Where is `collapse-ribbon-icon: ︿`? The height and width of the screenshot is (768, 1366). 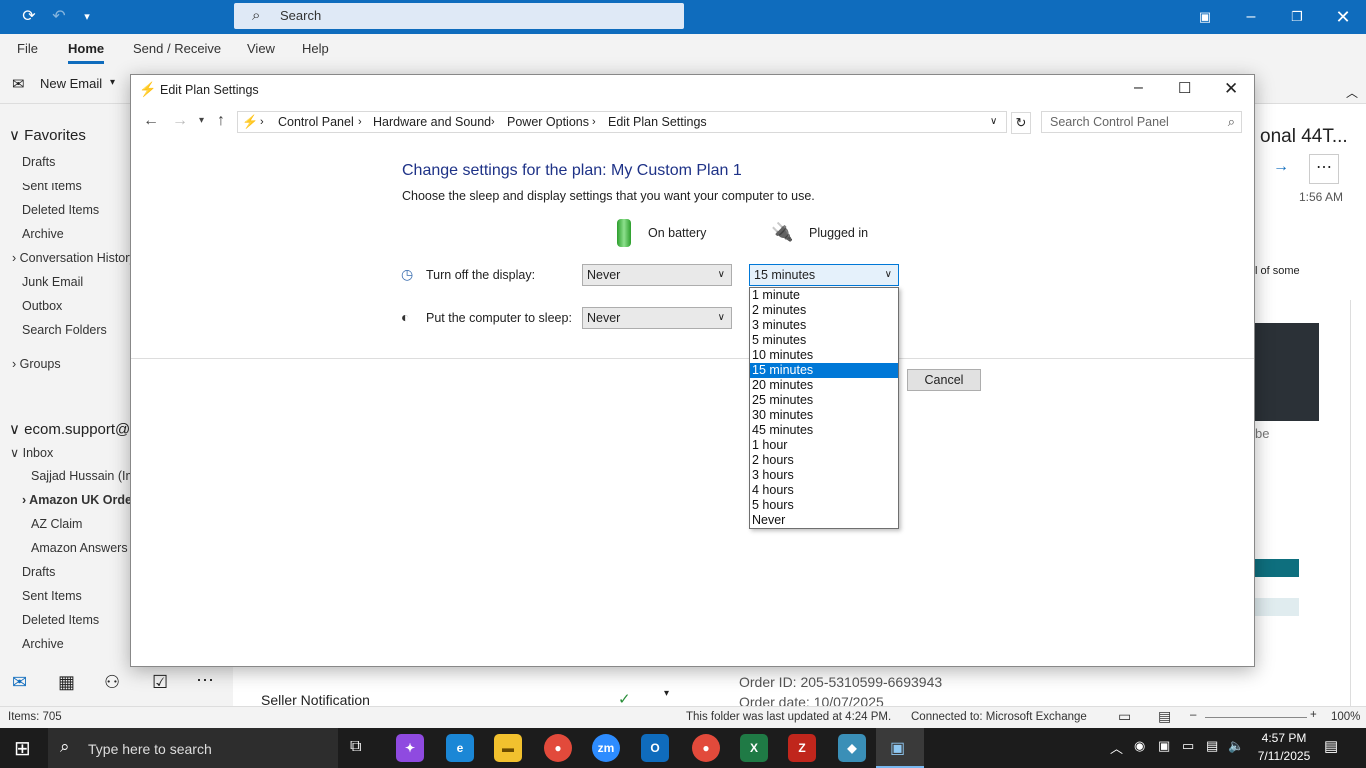 collapse-ribbon-icon: ︿ is located at coordinates (1352, 92).